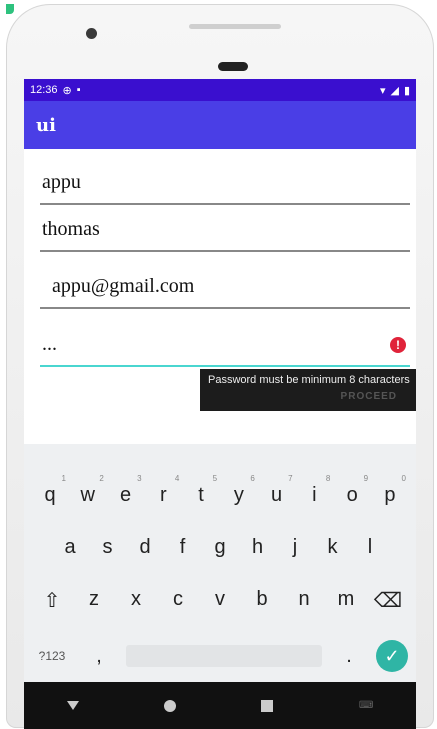 The height and width of the screenshot is (729, 437). What do you see at coordinates (390, 495) in the screenshot?
I see `key-label: p` at bounding box center [390, 495].